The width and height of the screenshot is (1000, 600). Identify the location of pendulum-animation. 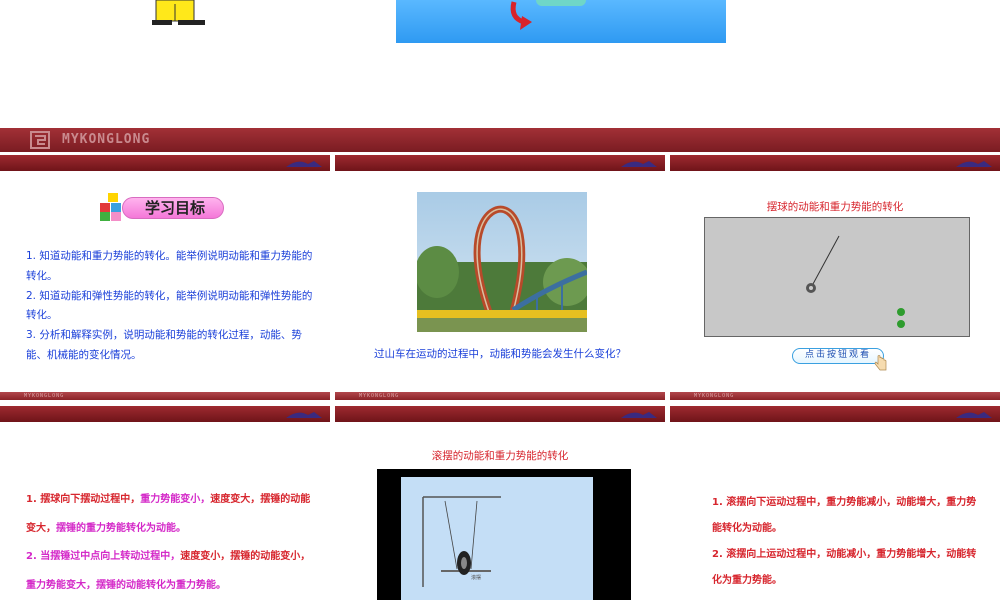
(837, 277).